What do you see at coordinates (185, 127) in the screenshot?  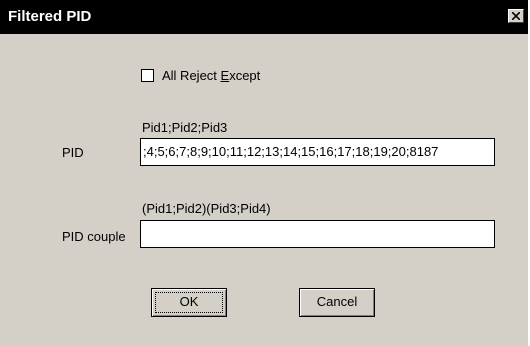 I see `pid-format-hint: Pid1;Pid2;Pid3` at bounding box center [185, 127].